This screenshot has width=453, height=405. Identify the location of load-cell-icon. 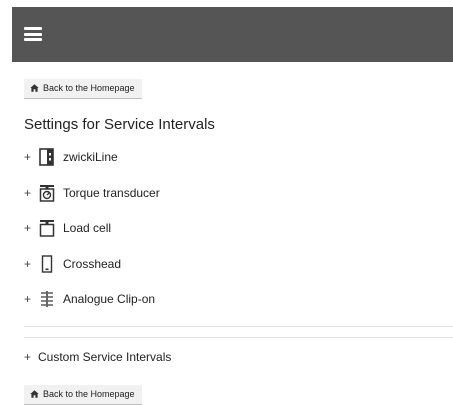
(47, 228).